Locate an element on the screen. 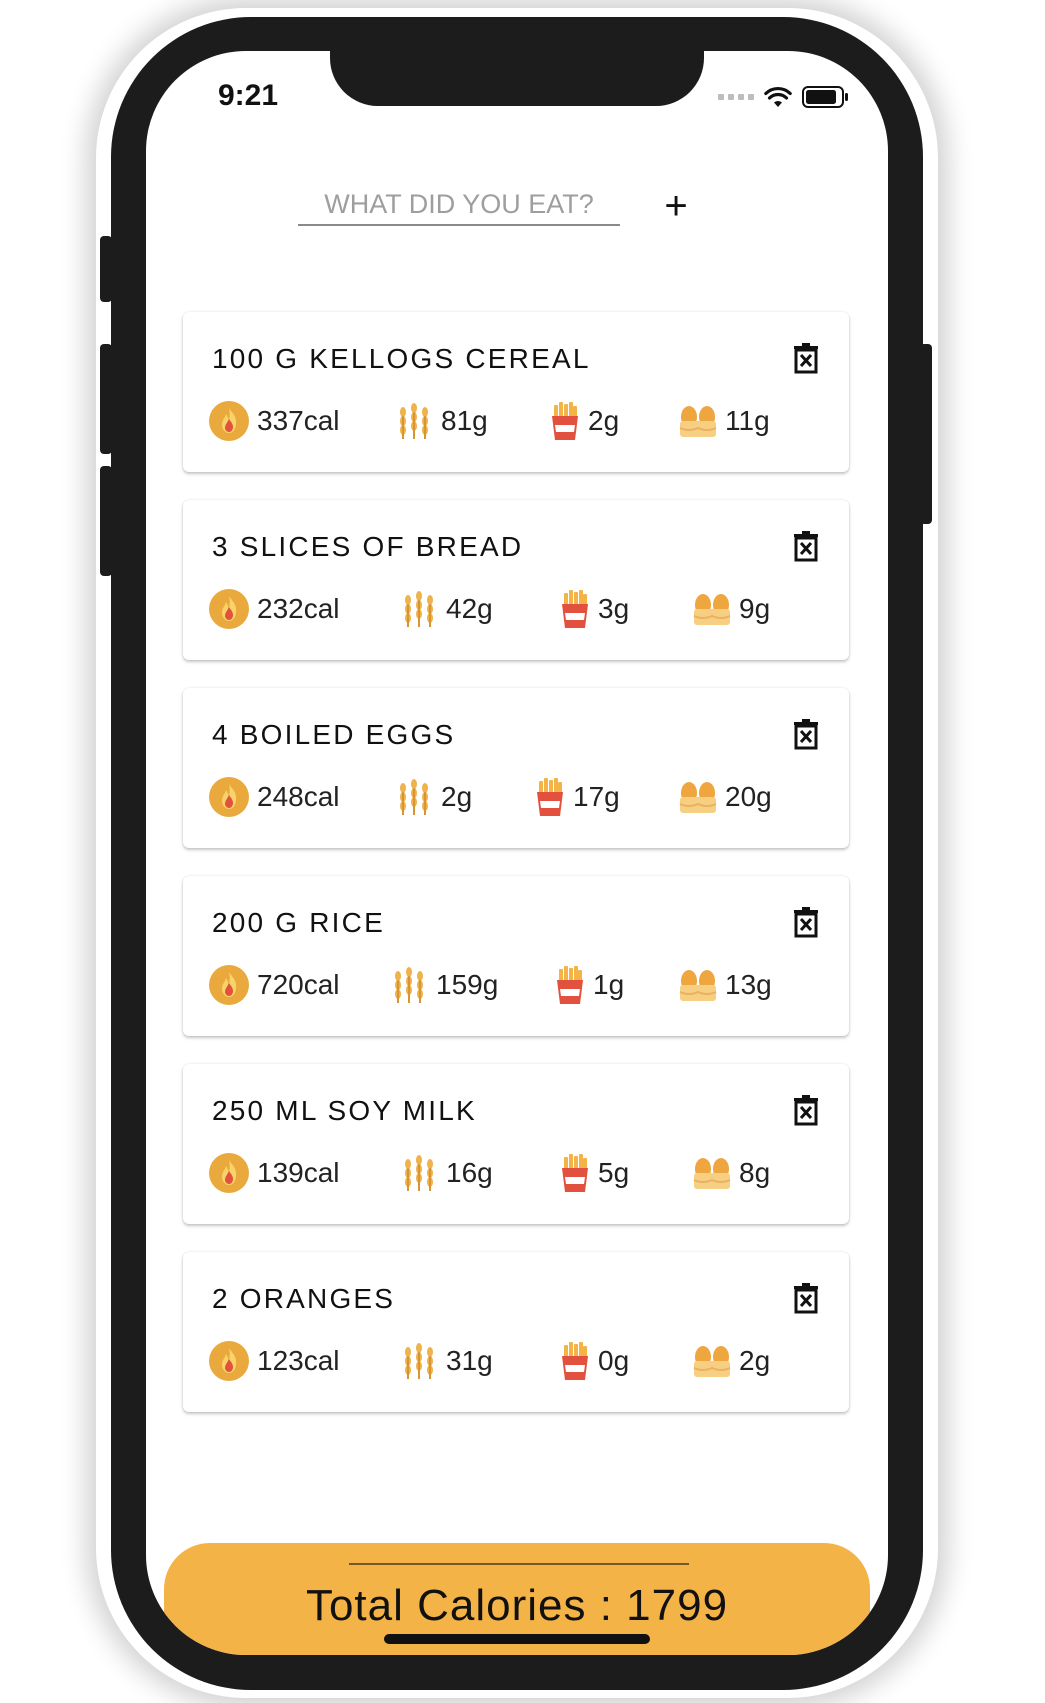 This screenshot has height=1703, width=1045. fat-stat: 2g is located at coordinates (584, 421).